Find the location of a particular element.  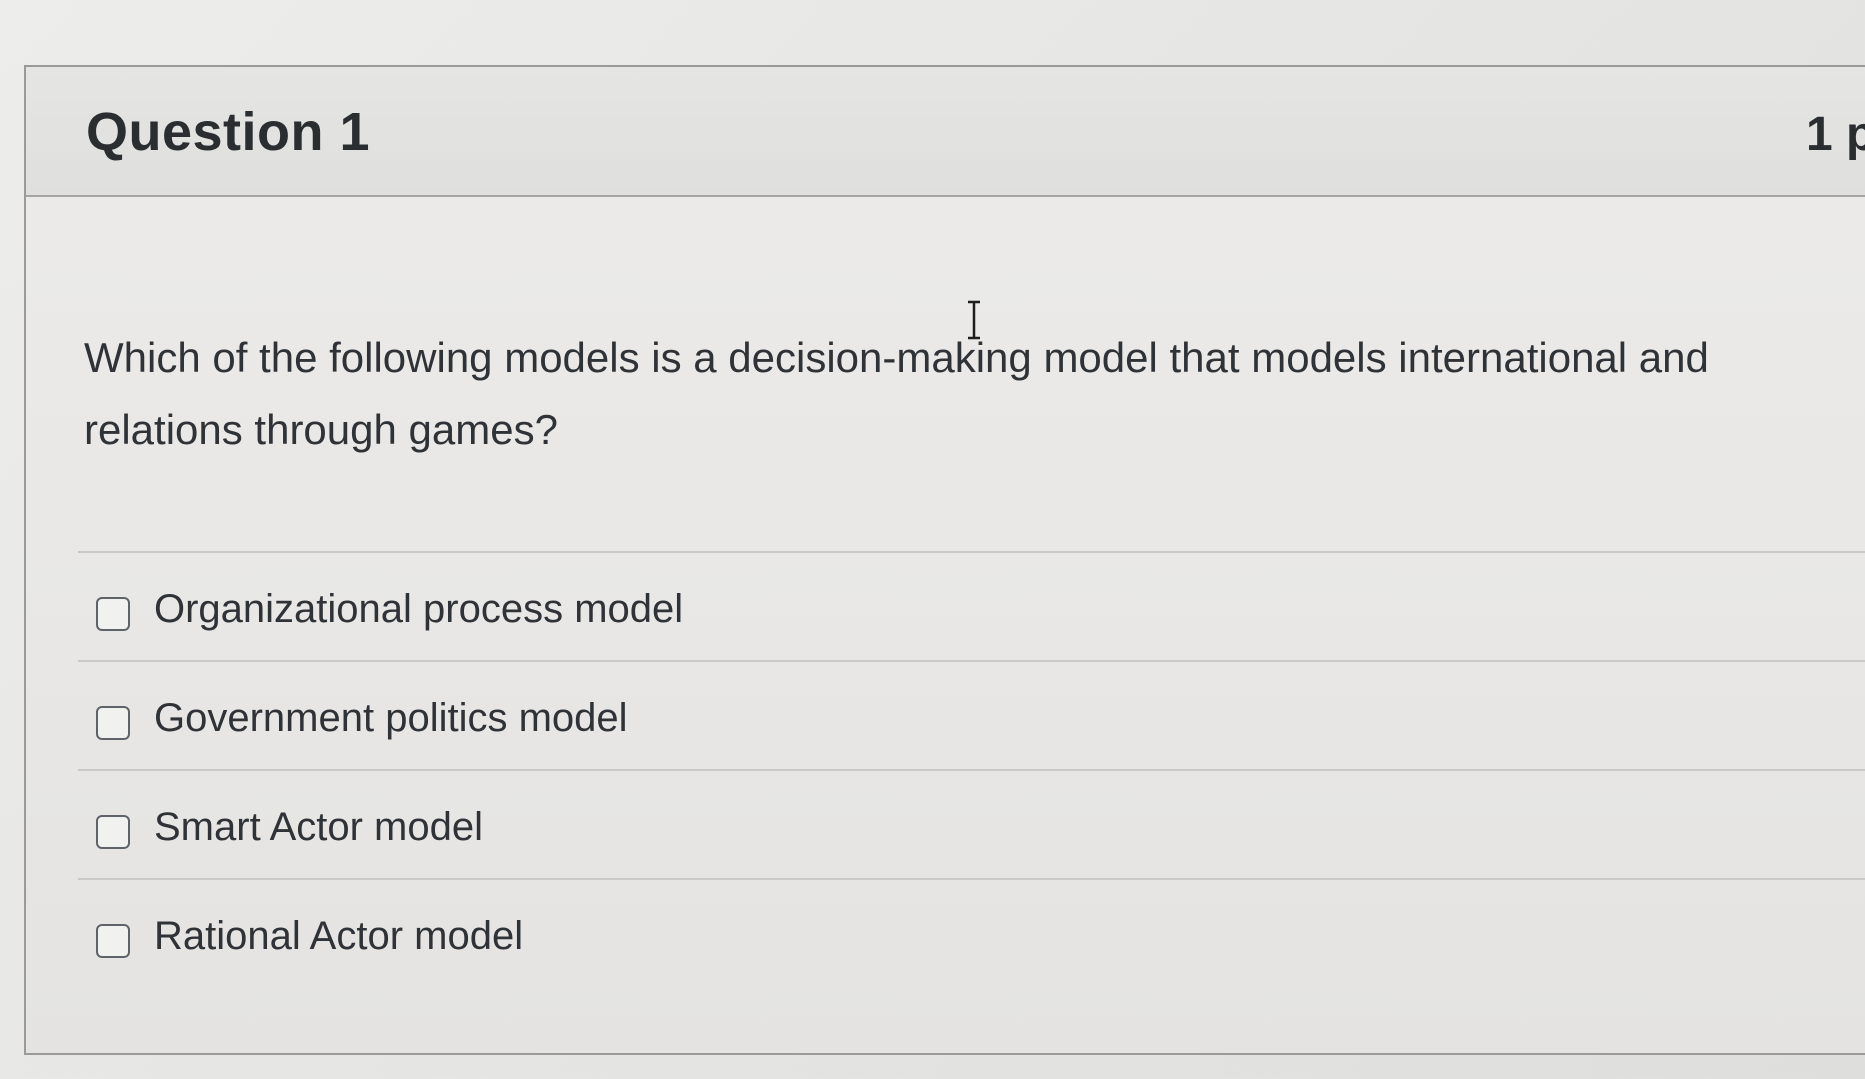

answer-label: Rational Actor model is located at coordinates (338, 936).